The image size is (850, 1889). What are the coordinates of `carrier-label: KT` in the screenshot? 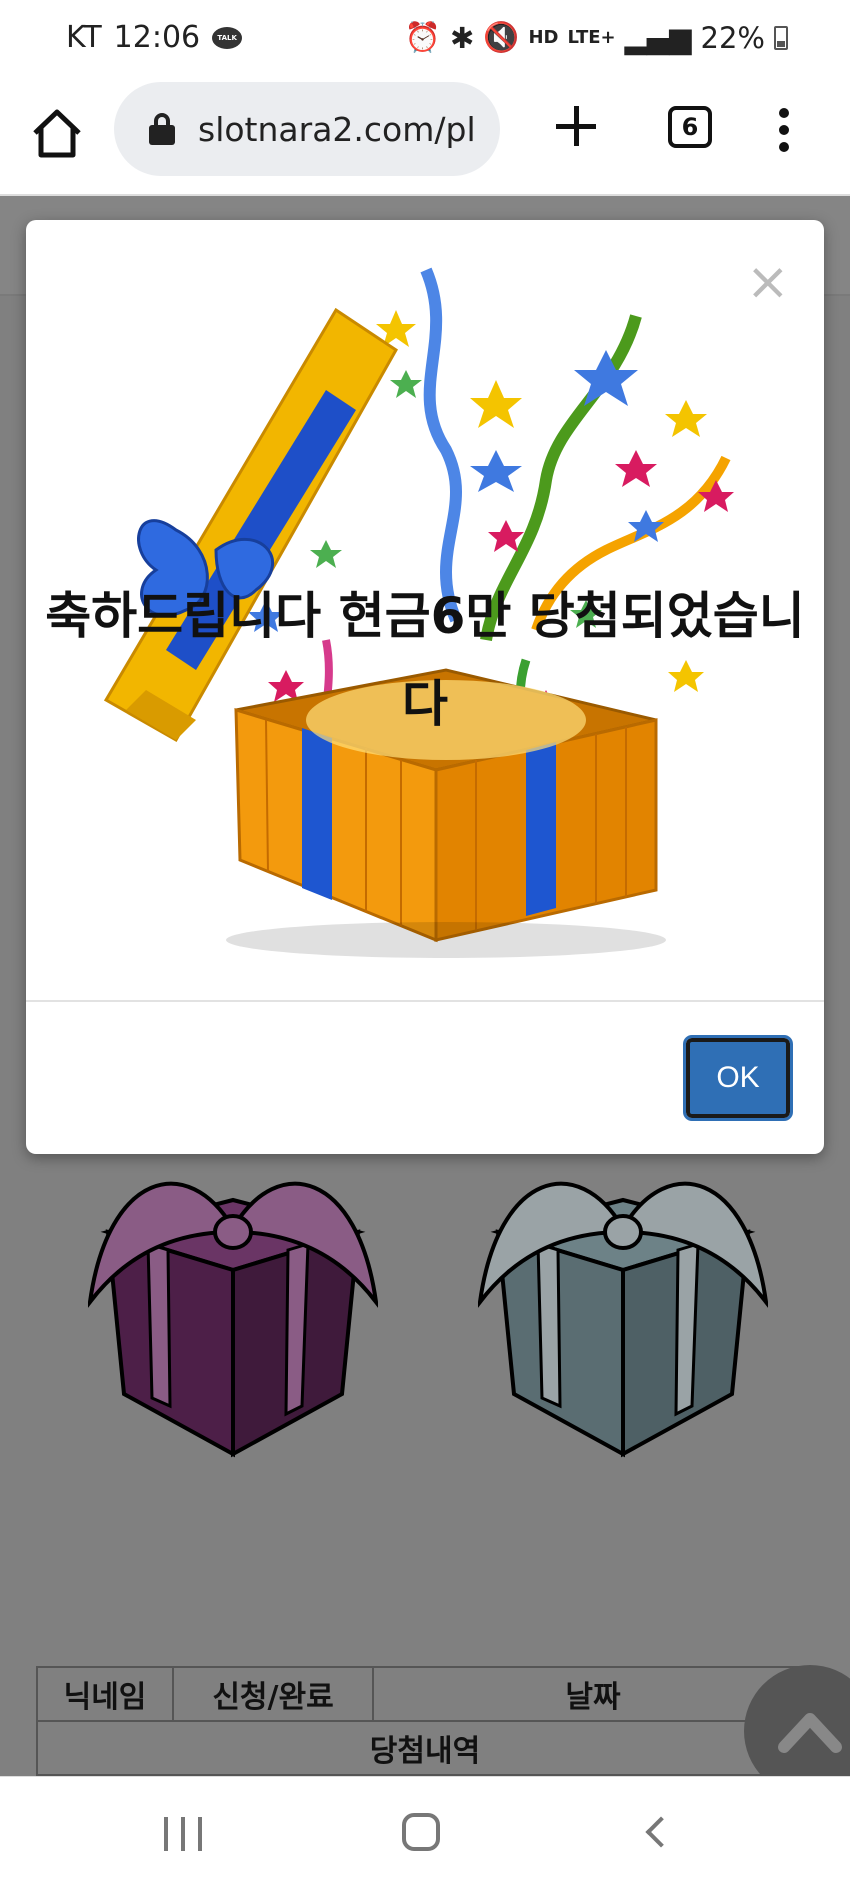 It's located at (84, 37).